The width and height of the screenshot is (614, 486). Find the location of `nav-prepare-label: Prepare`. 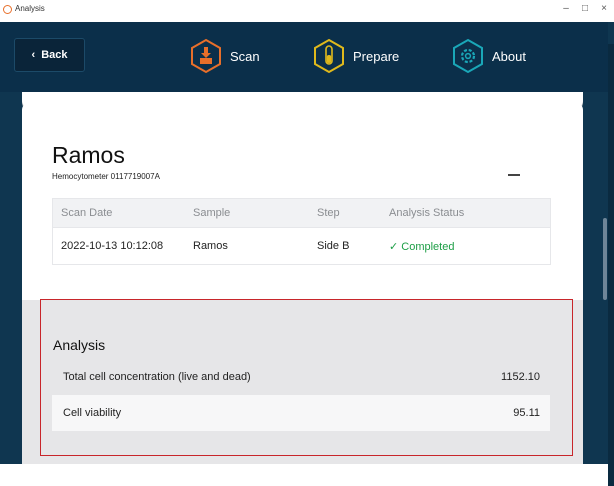

nav-prepare-label: Prepare is located at coordinates (376, 56).